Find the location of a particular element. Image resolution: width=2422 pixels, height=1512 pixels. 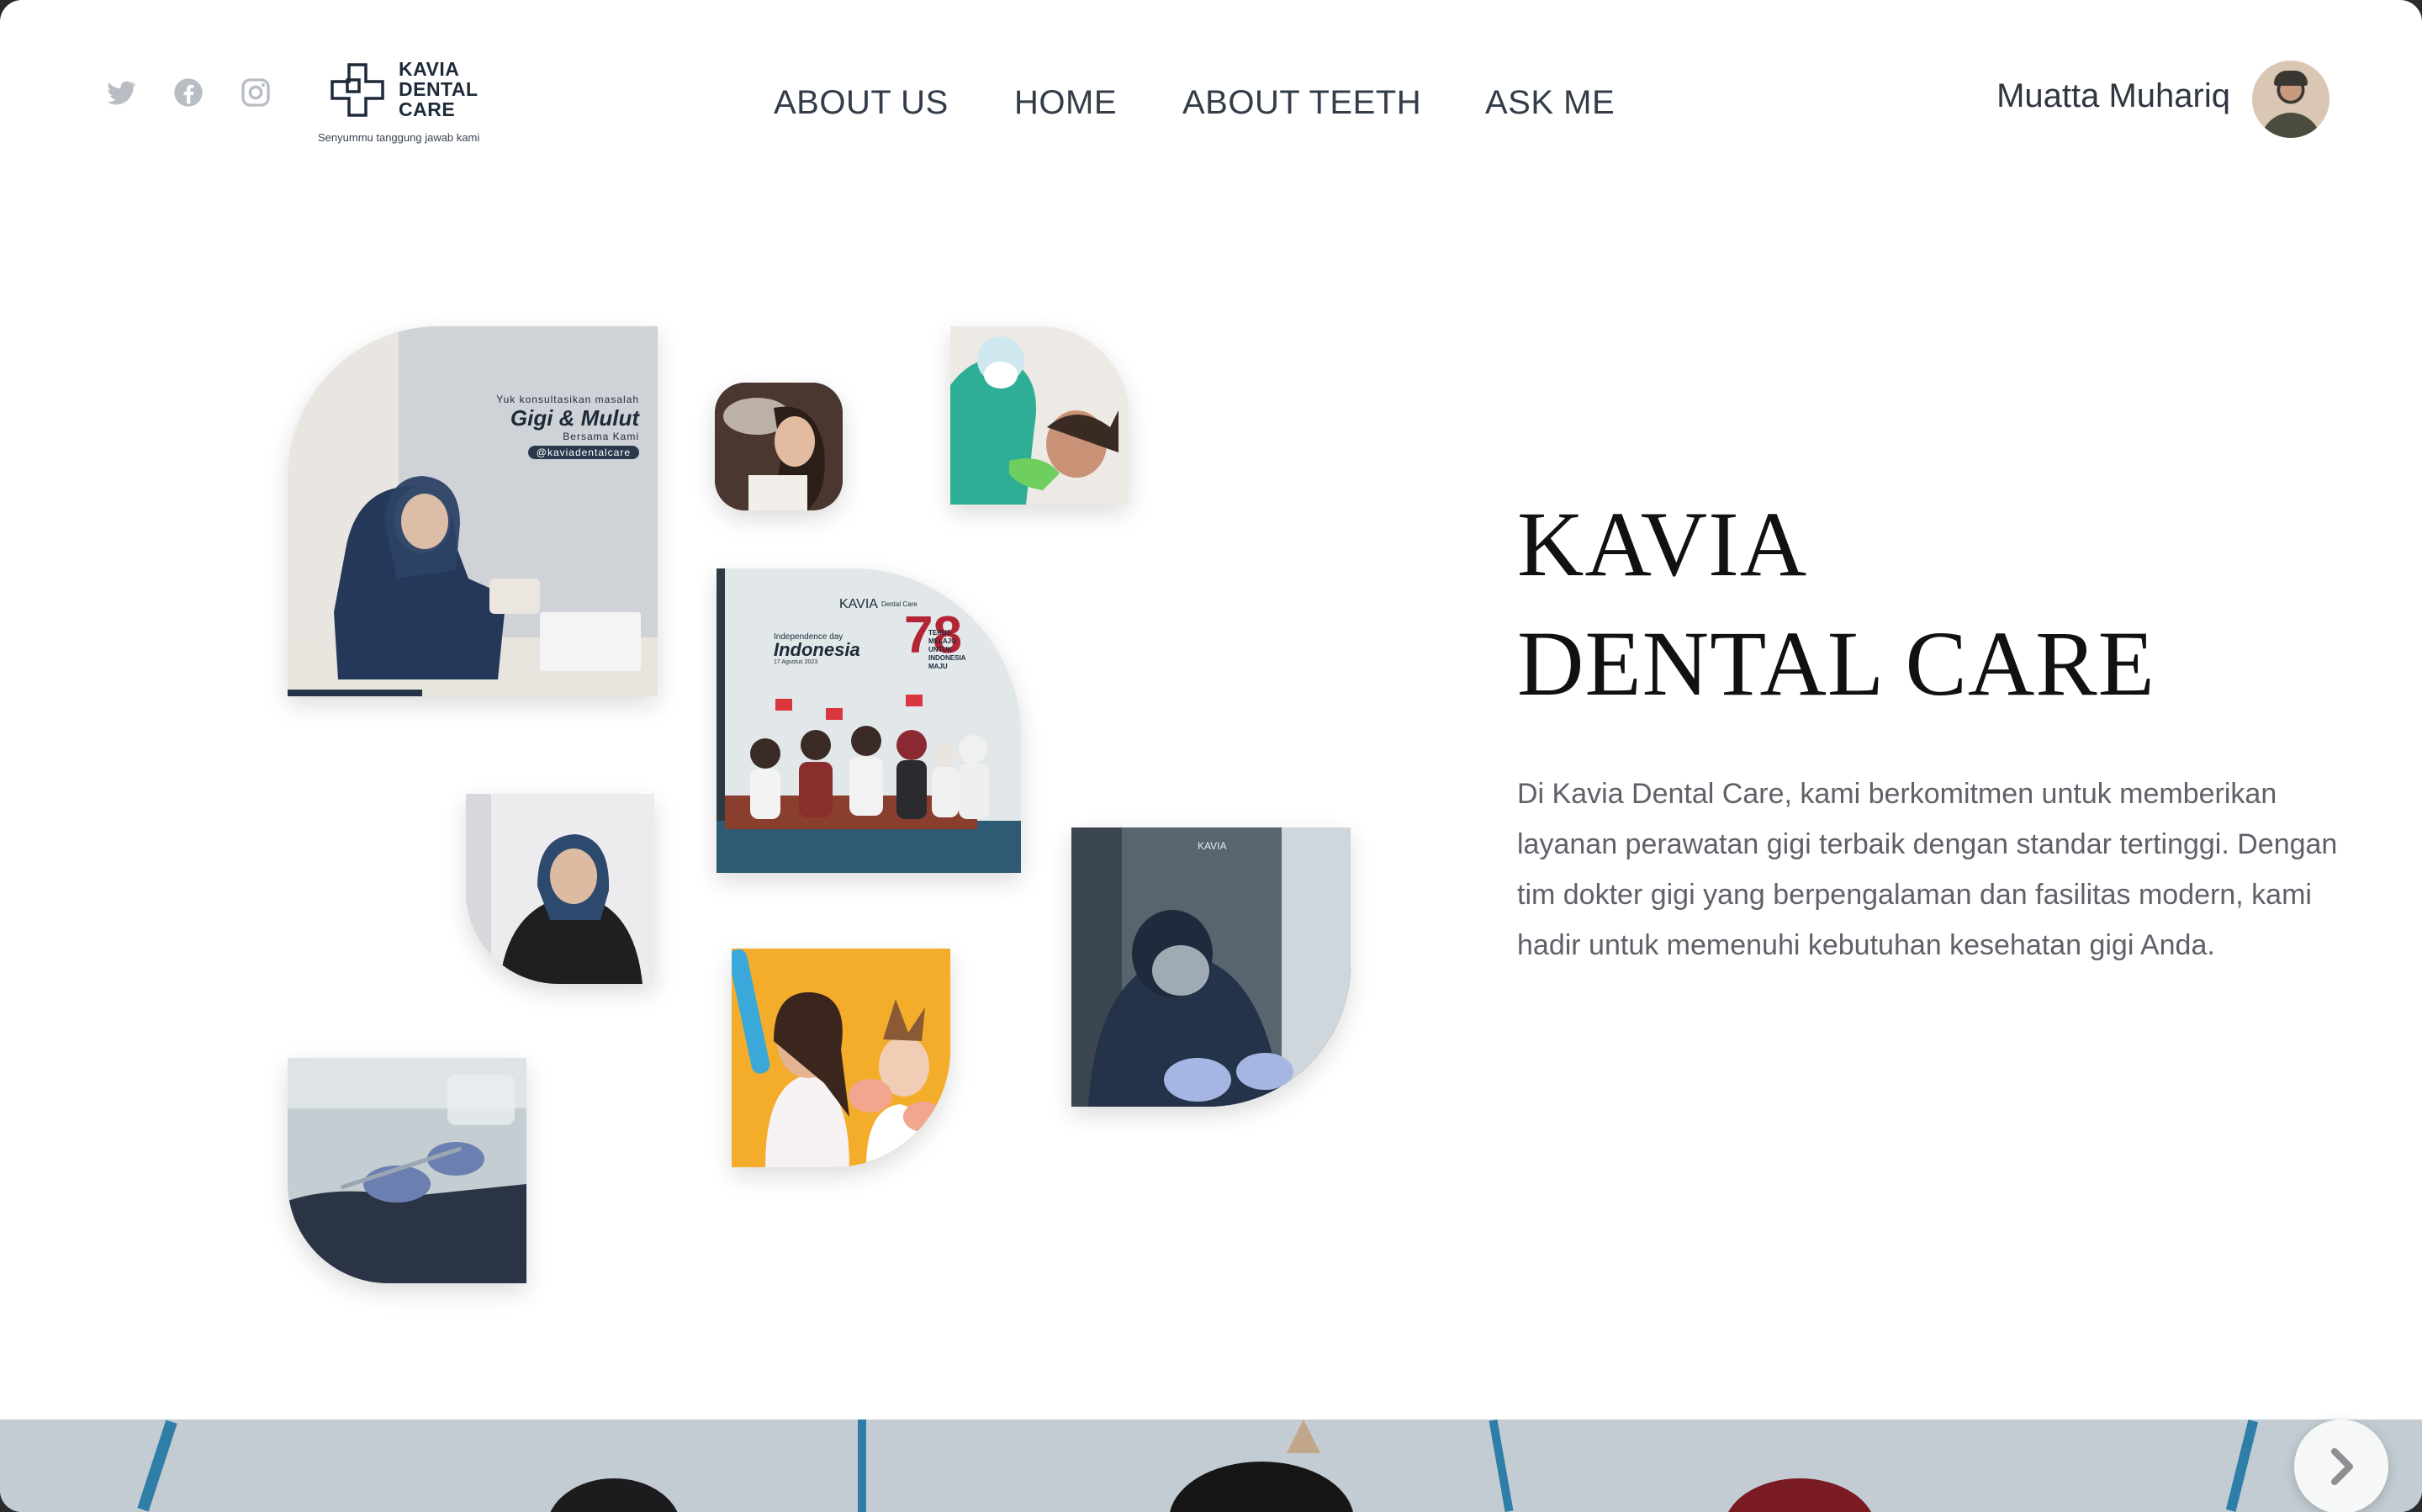

chevron-right-icon is located at coordinates (2342, 1466).